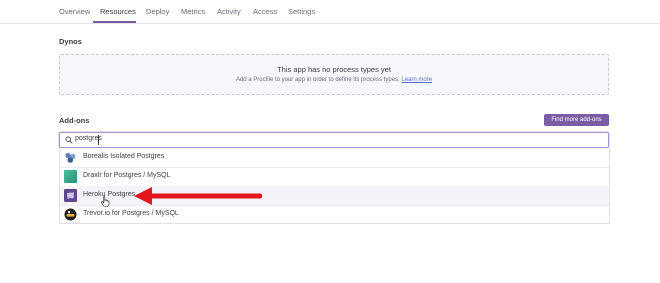 This screenshot has height=283, width=660. What do you see at coordinates (74, 120) in the screenshot?
I see `addons-heading: Add-ons` at bounding box center [74, 120].